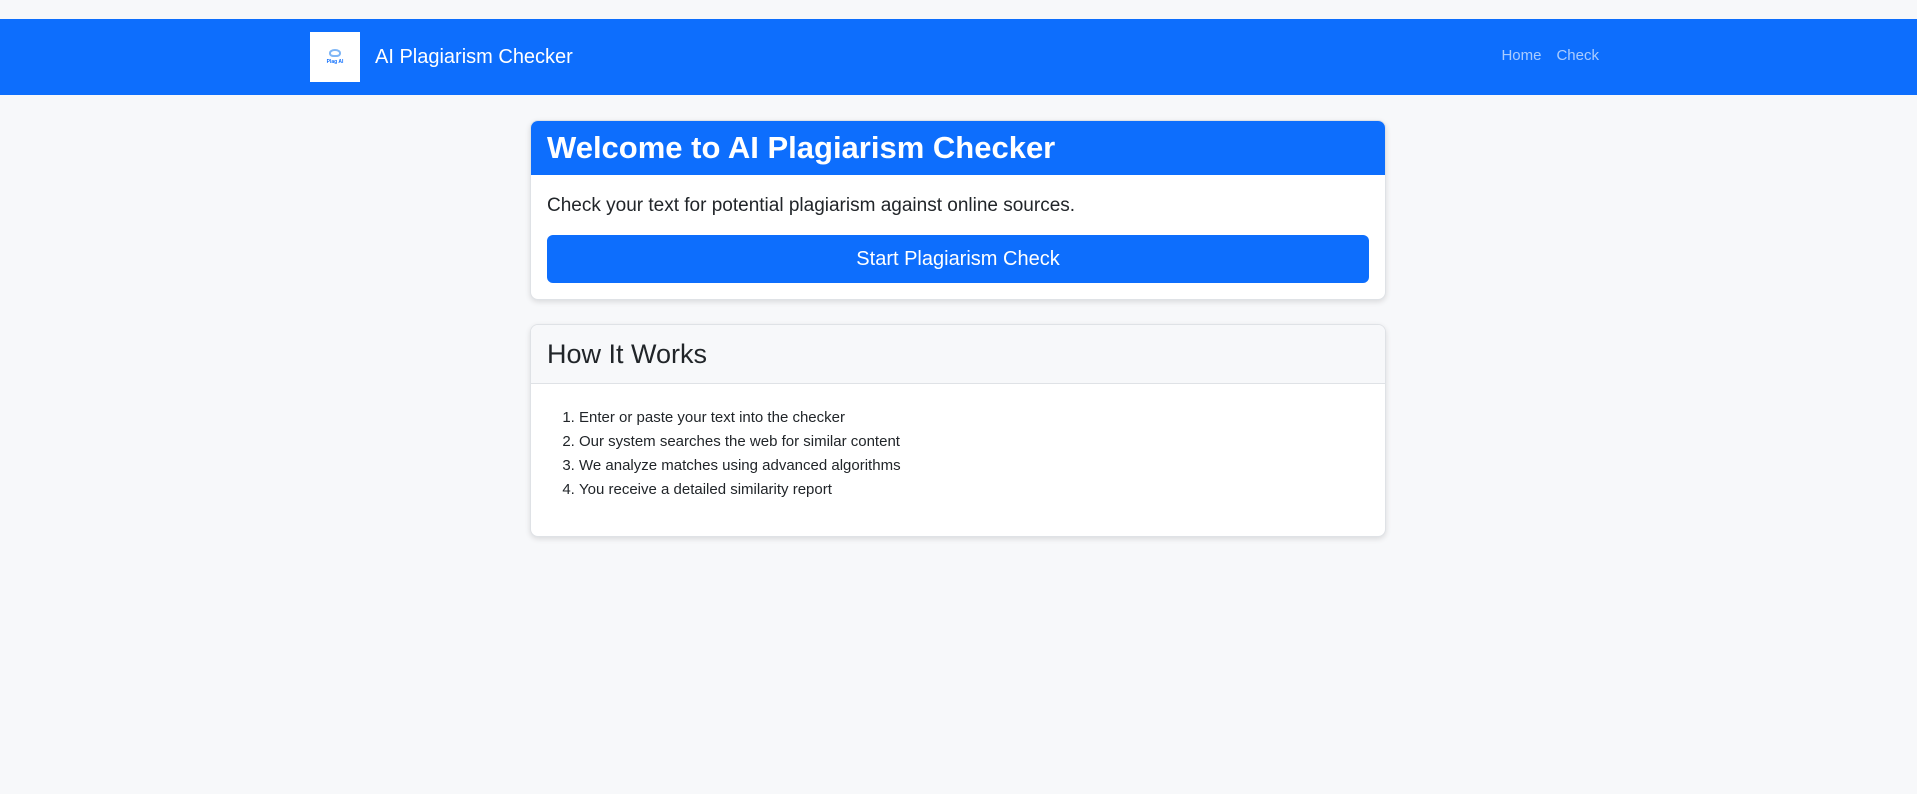 This screenshot has height=794, width=1917. What do you see at coordinates (801, 147) in the screenshot?
I see `welcome-title: Welcome to AI Plagiarism Checker` at bounding box center [801, 147].